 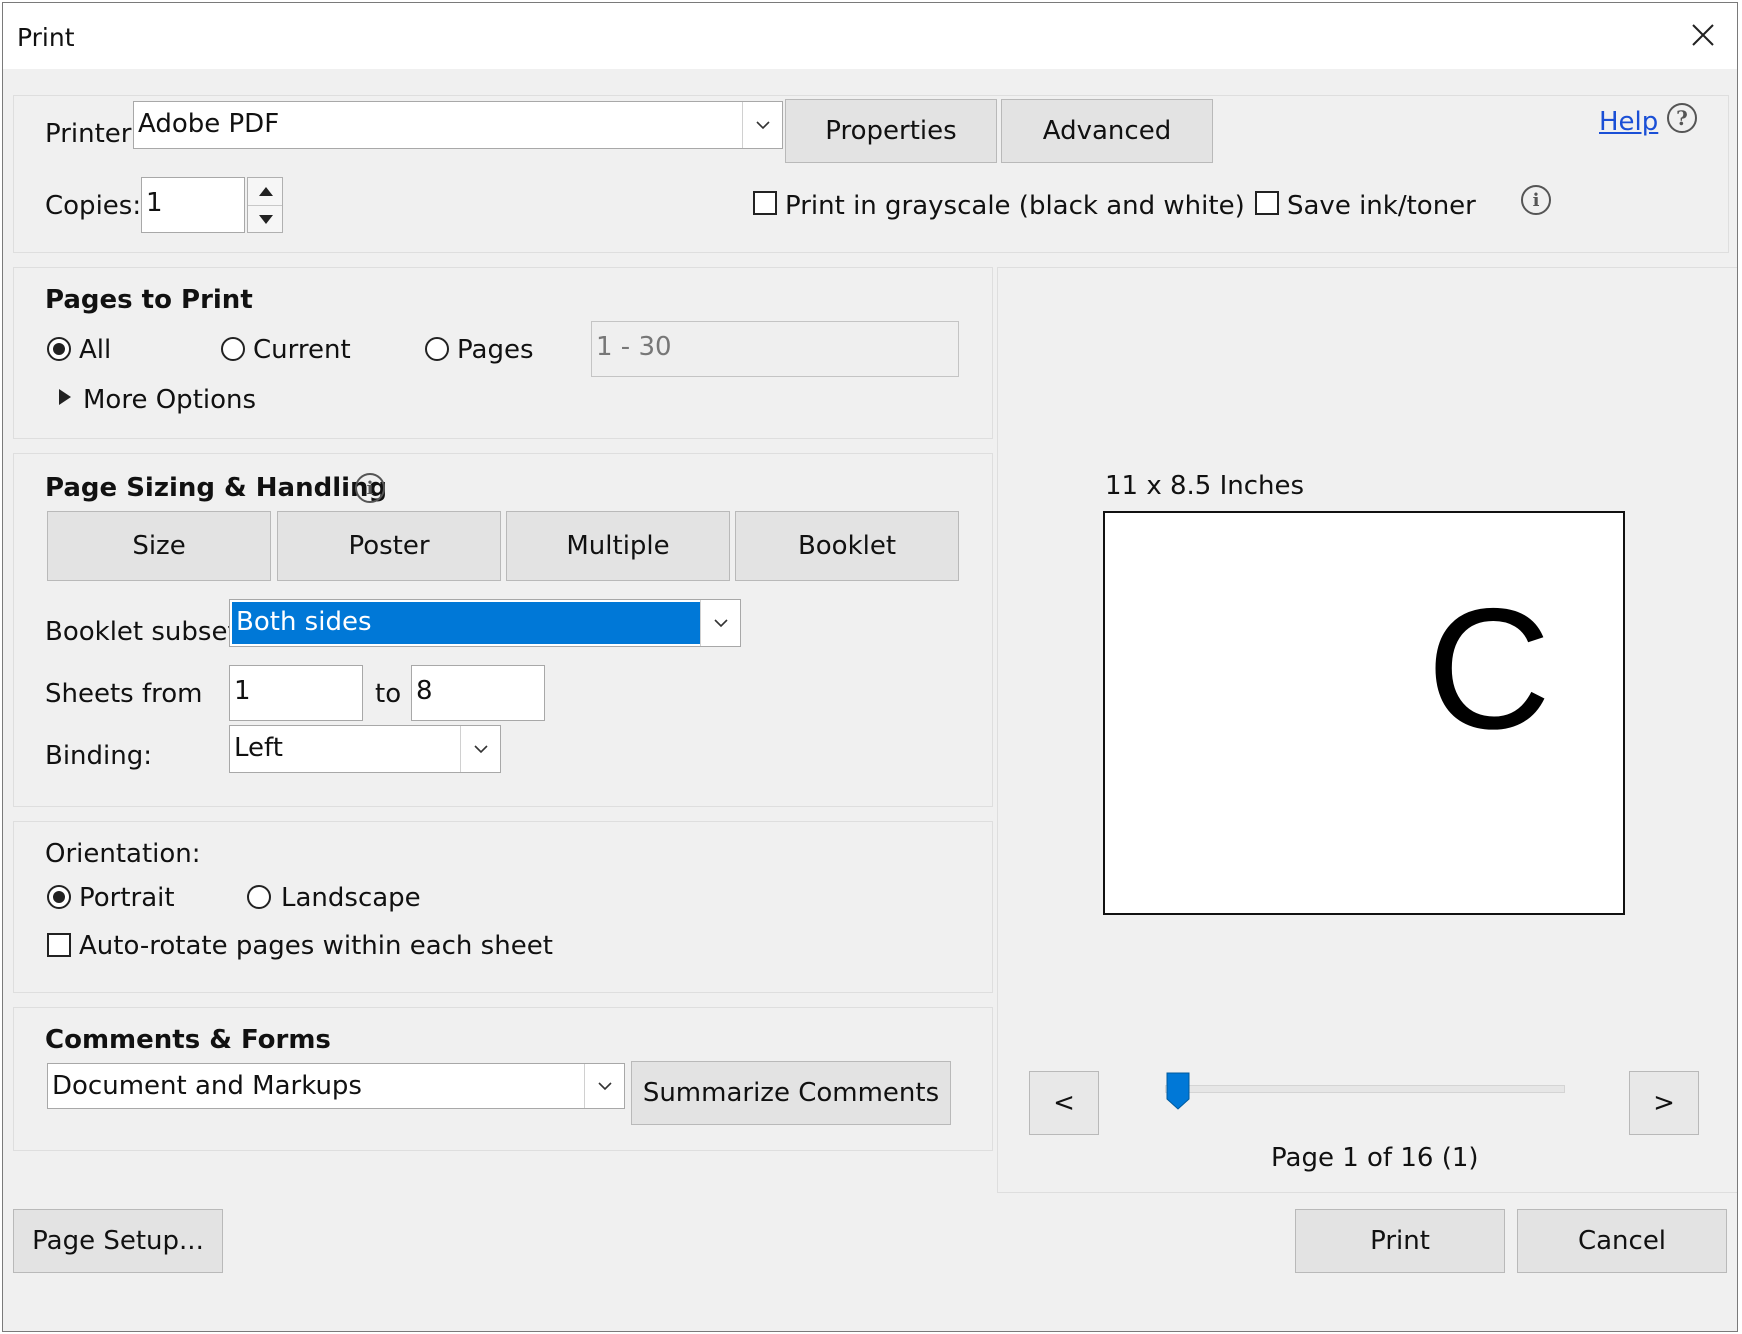 What do you see at coordinates (95, 350) in the screenshot?
I see `all-label: All` at bounding box center [95, 350].